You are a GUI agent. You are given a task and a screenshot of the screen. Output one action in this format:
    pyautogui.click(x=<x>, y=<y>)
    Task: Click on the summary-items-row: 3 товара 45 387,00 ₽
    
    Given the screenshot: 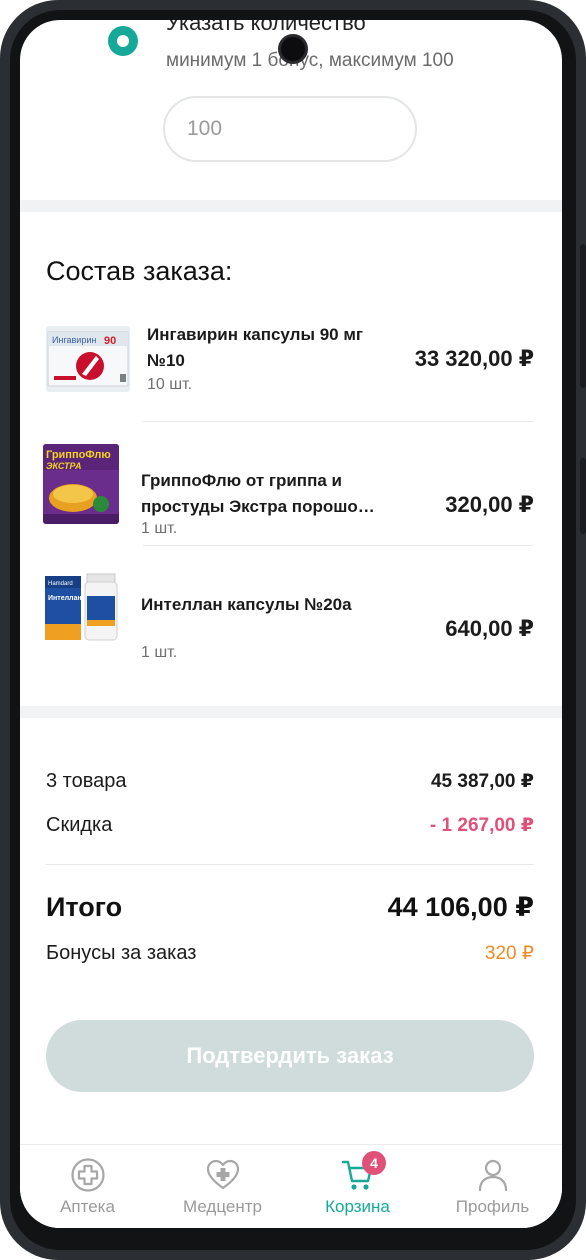 What is the action you would take?
    pyautogui.click(x=290, y=785)
    